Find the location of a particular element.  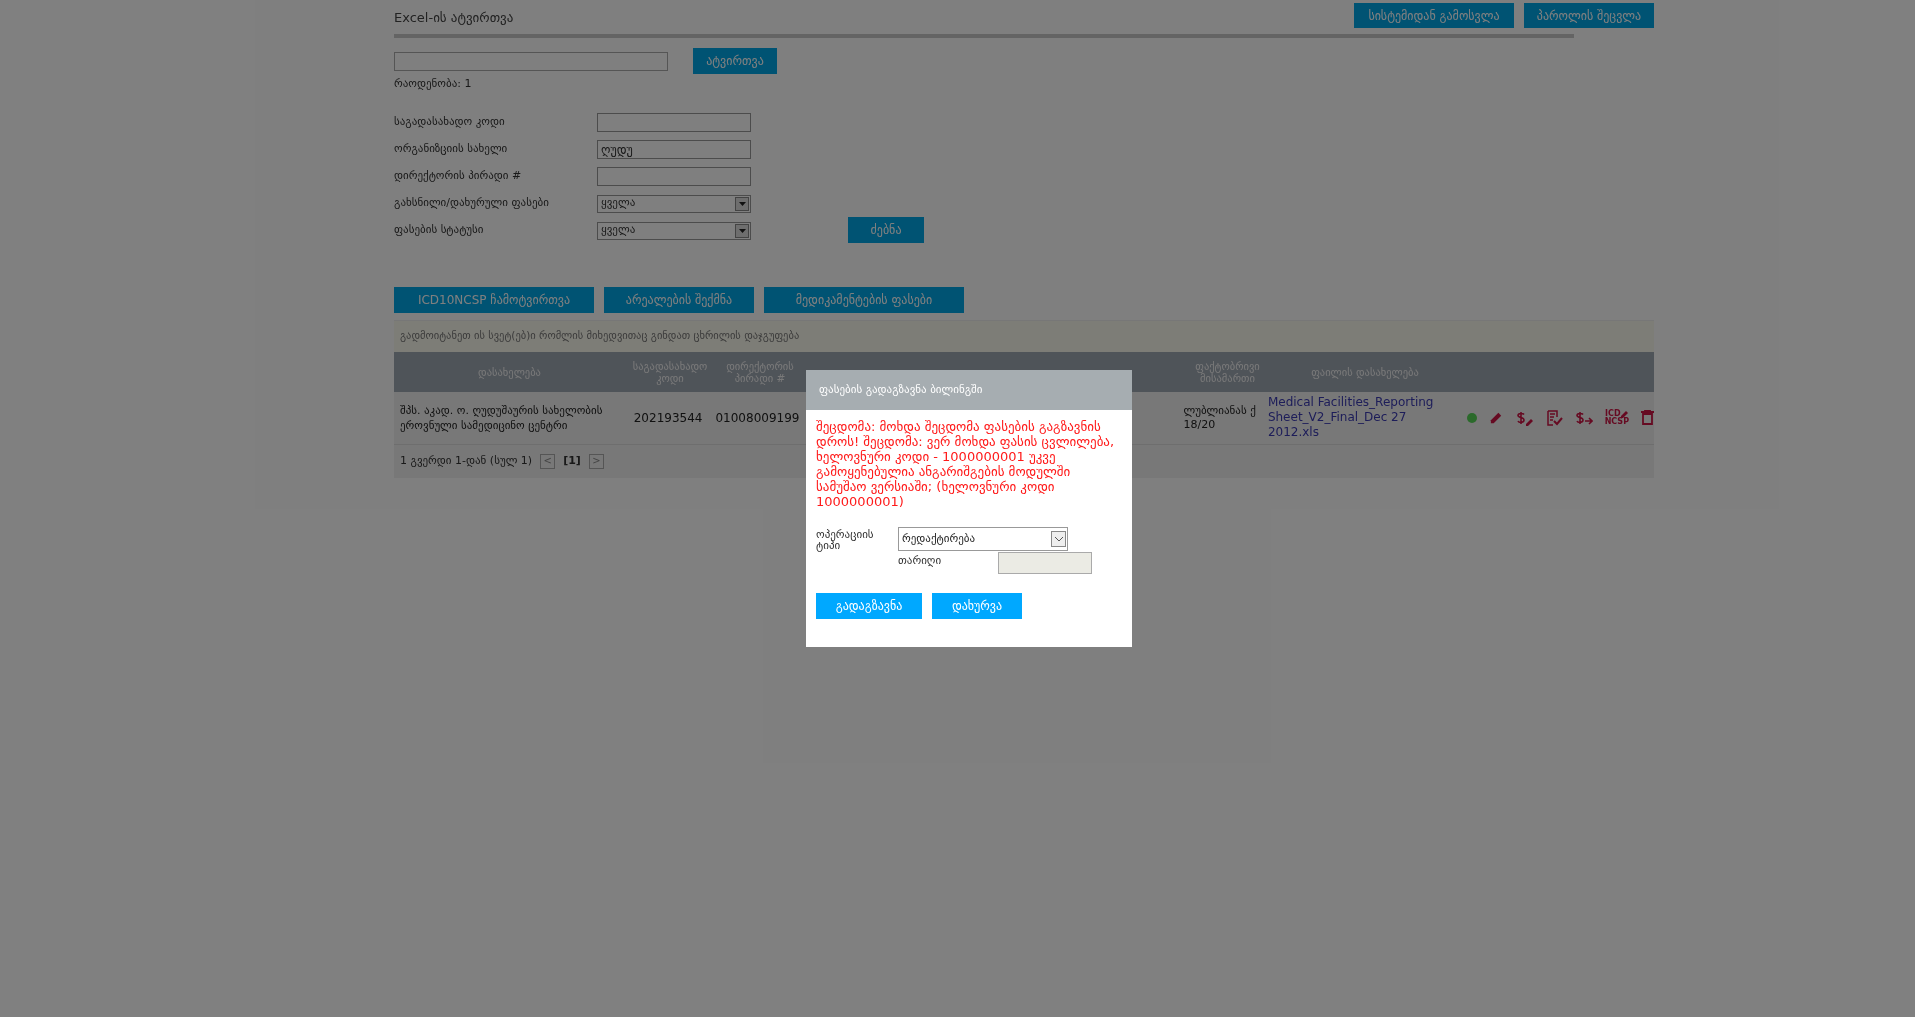

field-label: საგადასახადო კოდი is located at coordinates (450, 122).